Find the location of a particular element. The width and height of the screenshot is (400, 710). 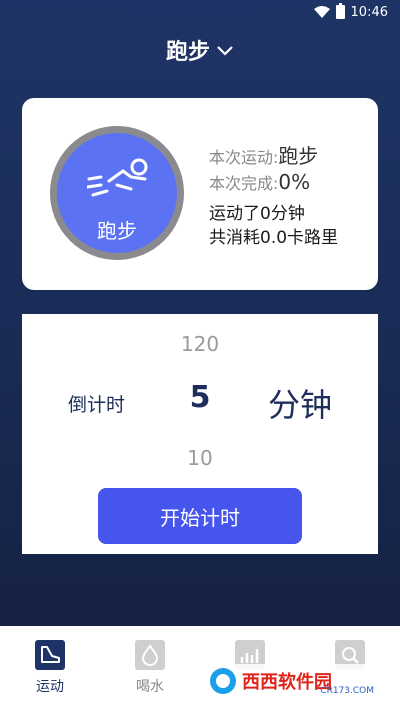

tab-water: 喝水 is located at coordinates (150, 668).